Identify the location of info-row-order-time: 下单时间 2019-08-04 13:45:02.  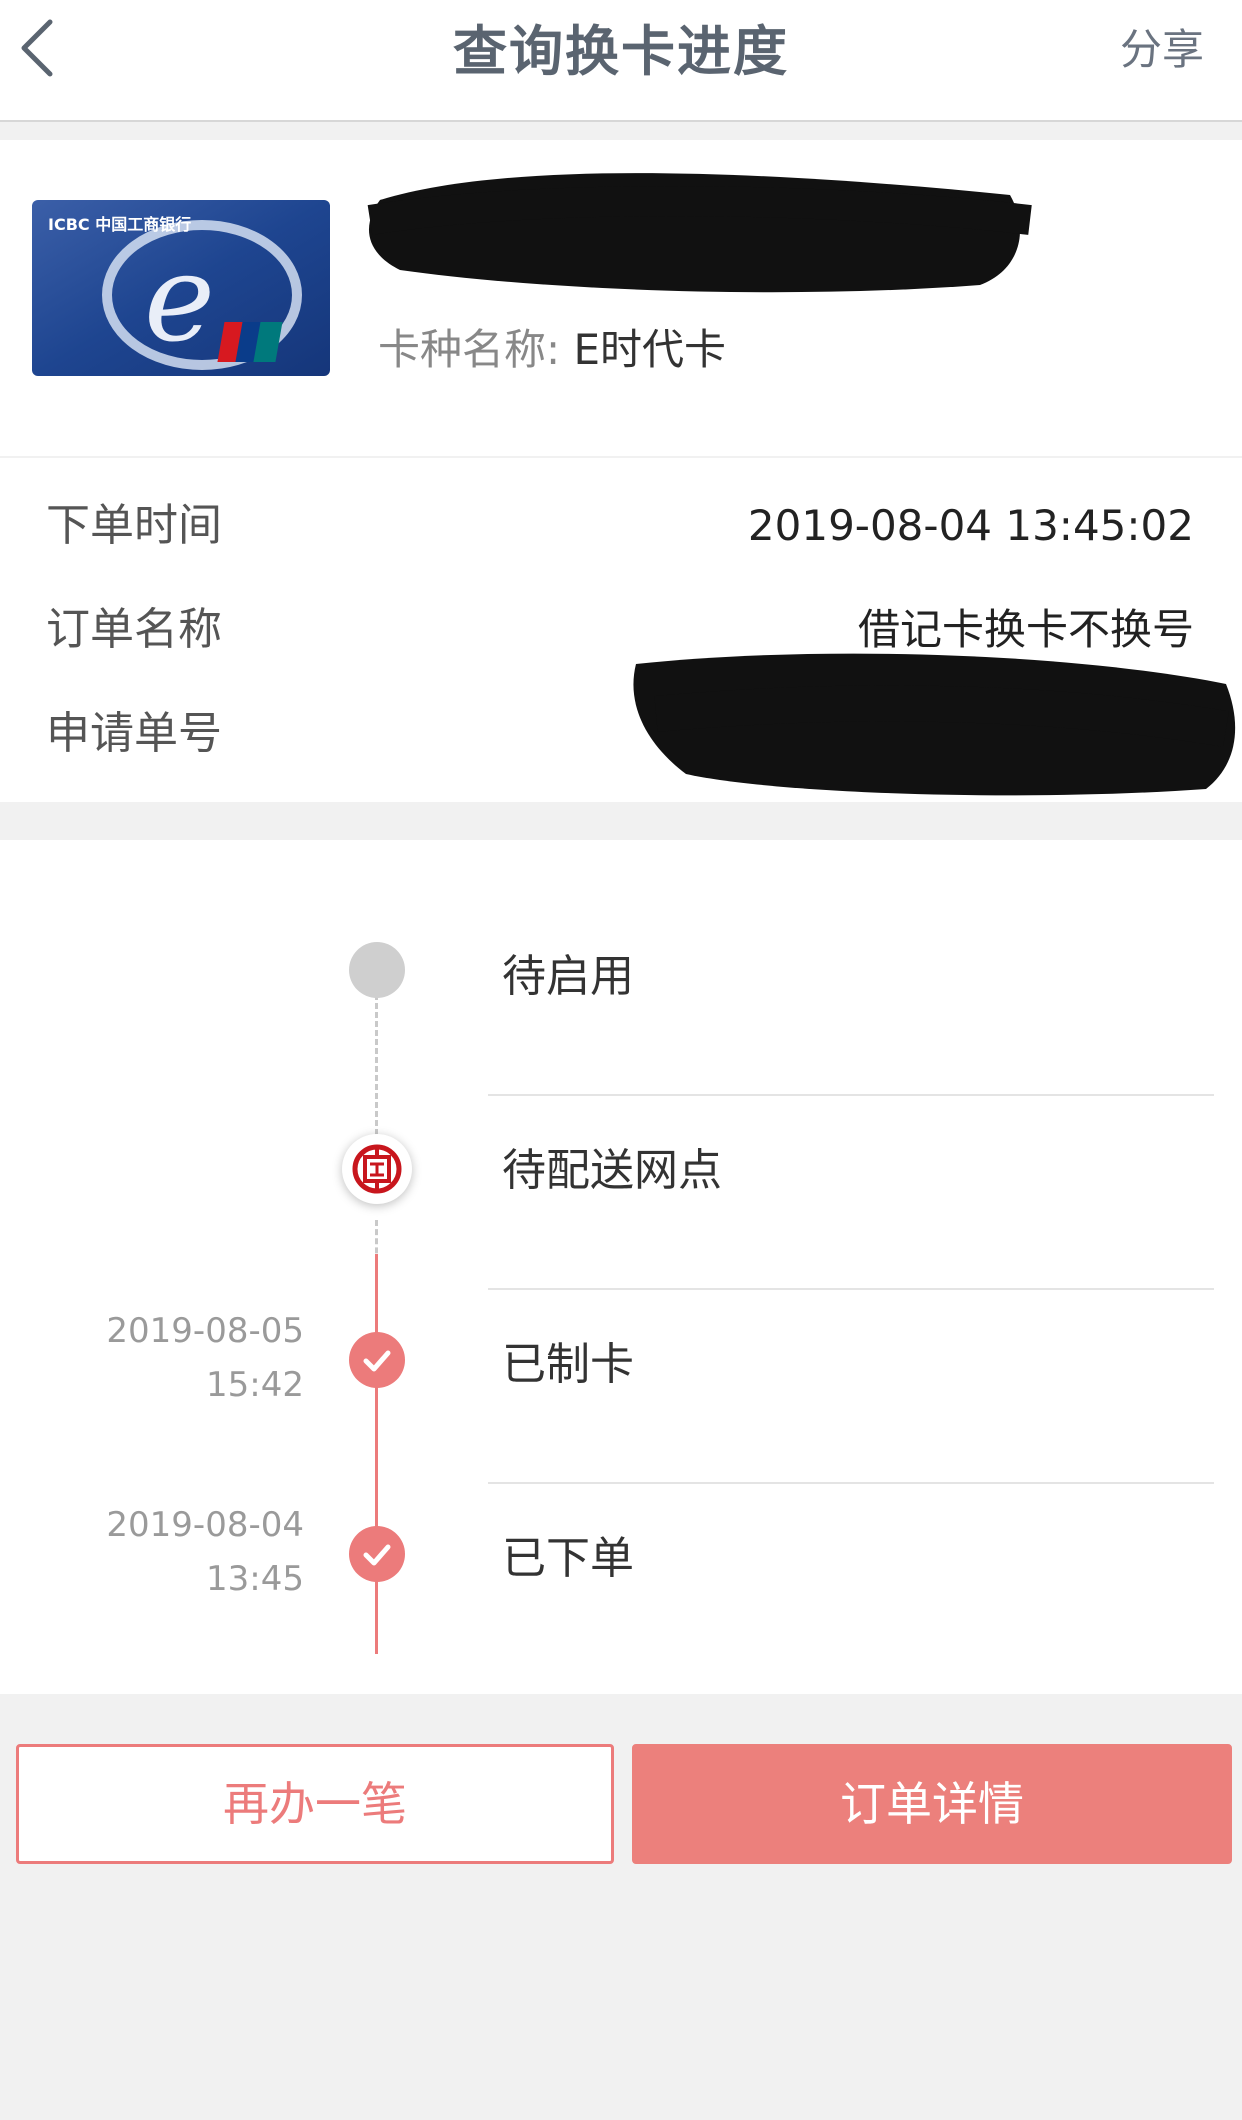
(621, 526).